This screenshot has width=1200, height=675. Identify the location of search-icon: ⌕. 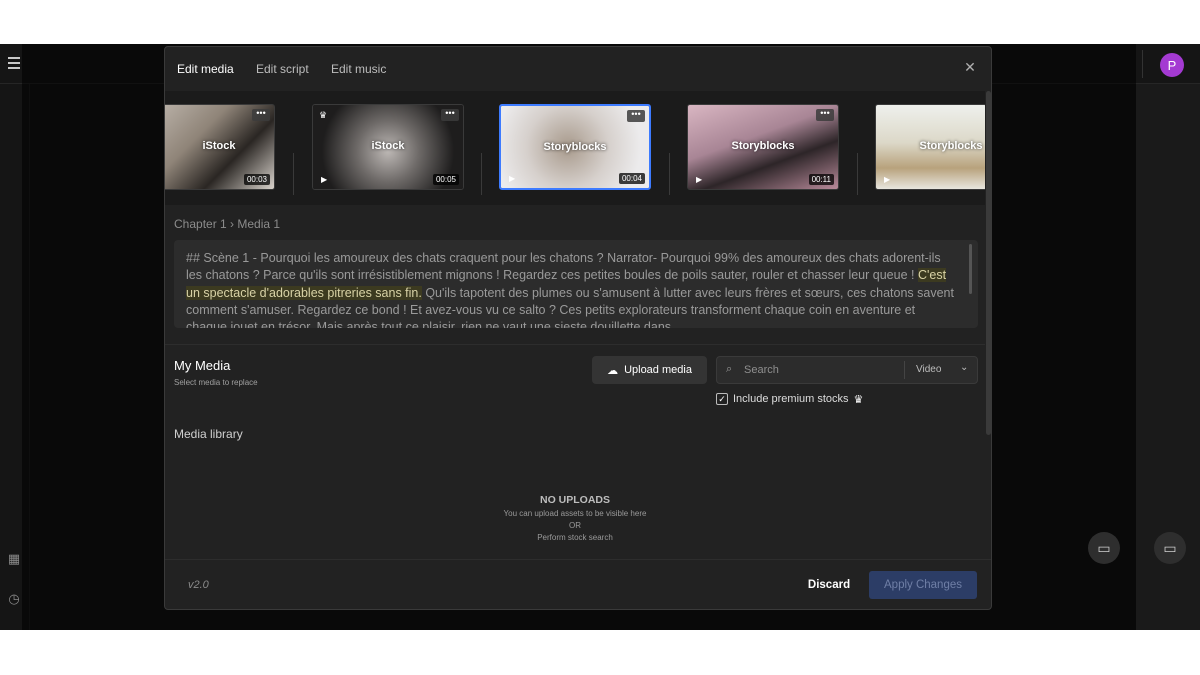
(729, 369).